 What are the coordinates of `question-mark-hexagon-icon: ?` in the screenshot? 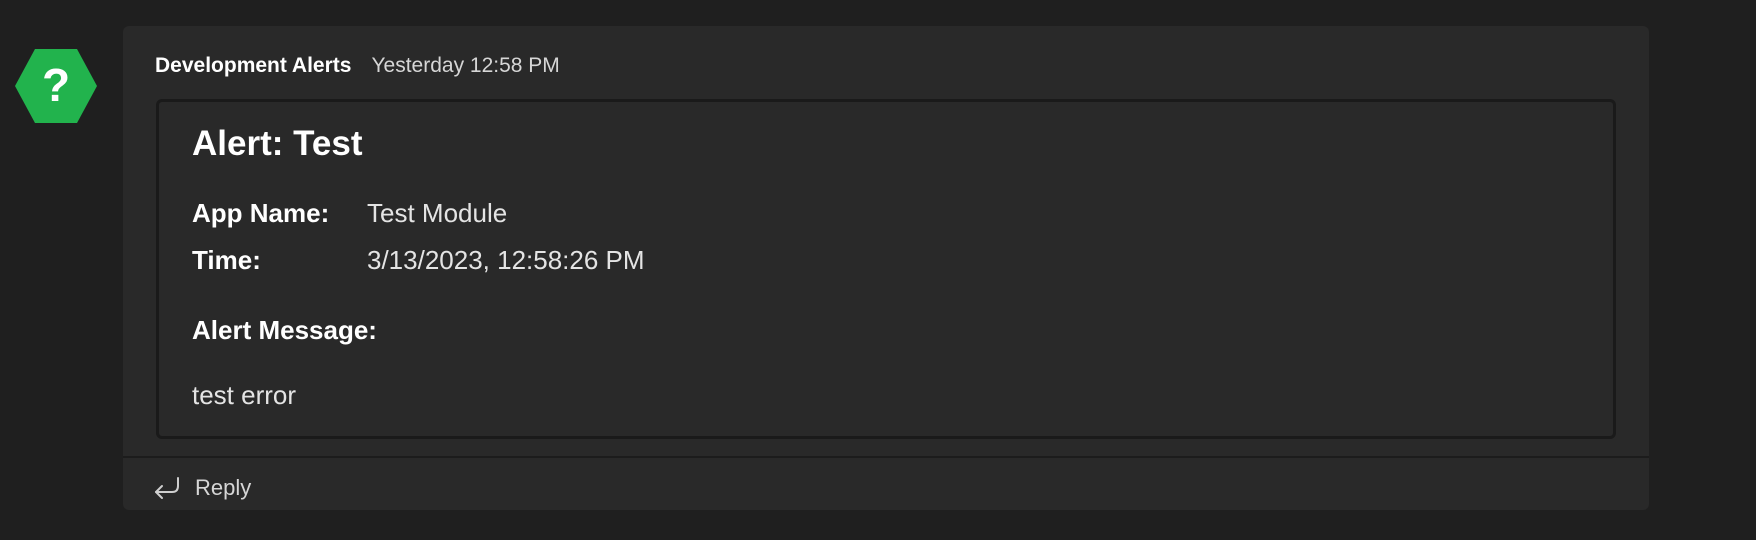 It's located at (56, 86).